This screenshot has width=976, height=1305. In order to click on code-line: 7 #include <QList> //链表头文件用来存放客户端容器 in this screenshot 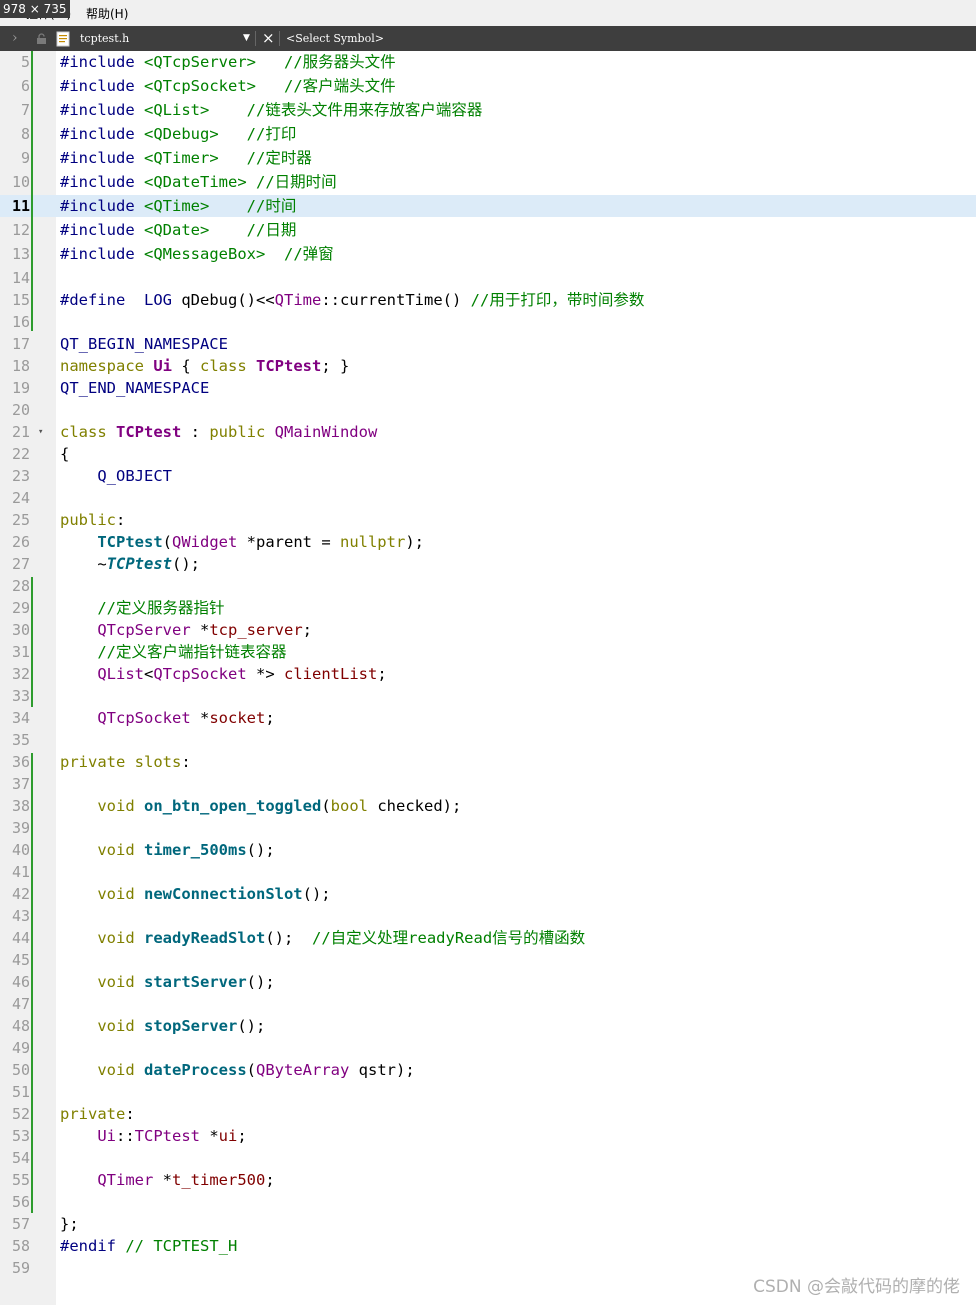, I will do `click(488, 110)`.